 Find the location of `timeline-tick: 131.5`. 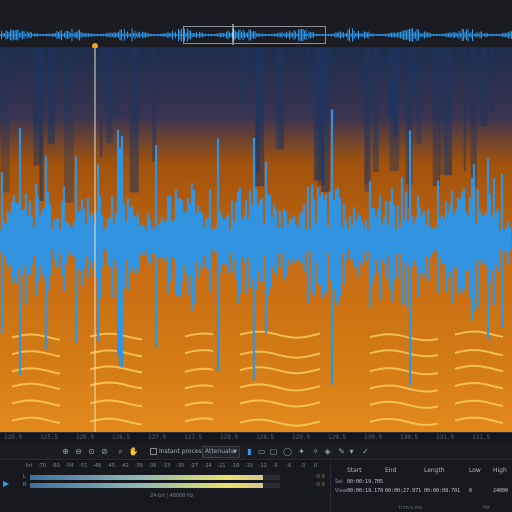

timeline-tick: 131.5 is located at coordinates (481, 437).